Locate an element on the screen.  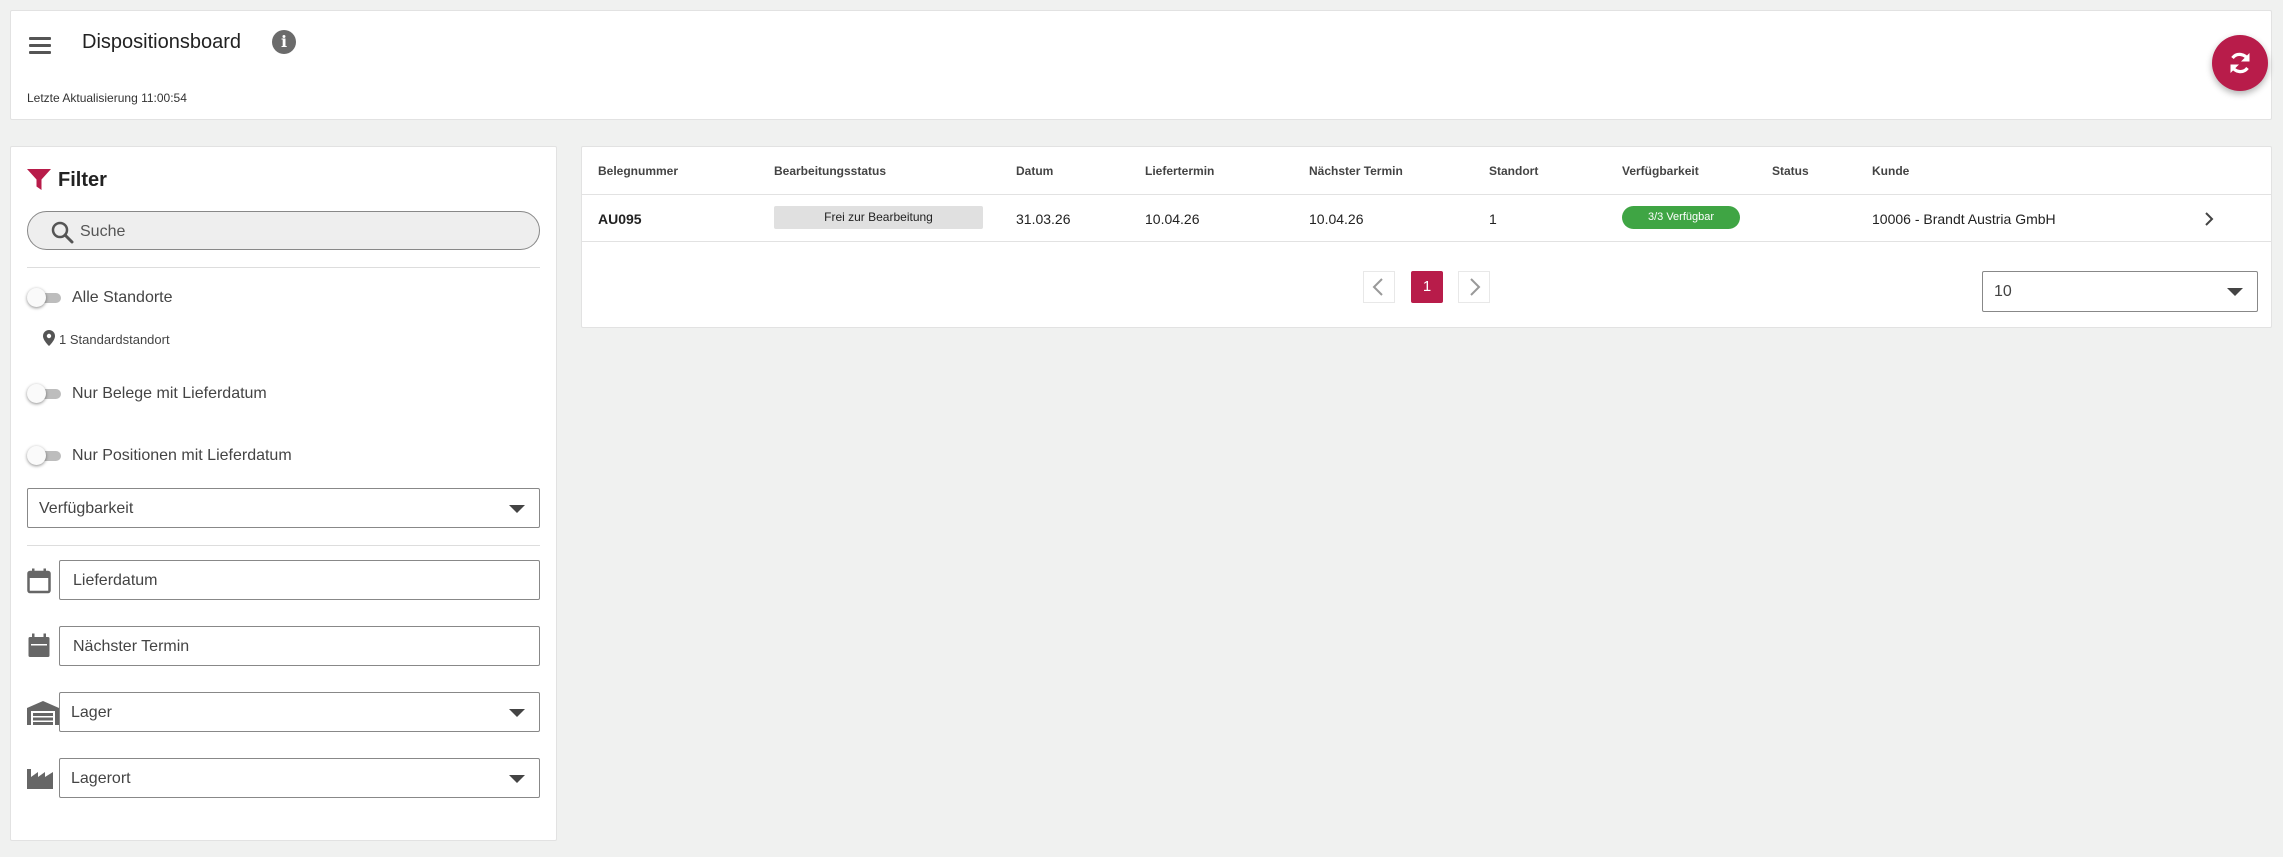
cell-kunde: 10006 - Brandt Austria GmbH is located at coordinates (1964, 219).